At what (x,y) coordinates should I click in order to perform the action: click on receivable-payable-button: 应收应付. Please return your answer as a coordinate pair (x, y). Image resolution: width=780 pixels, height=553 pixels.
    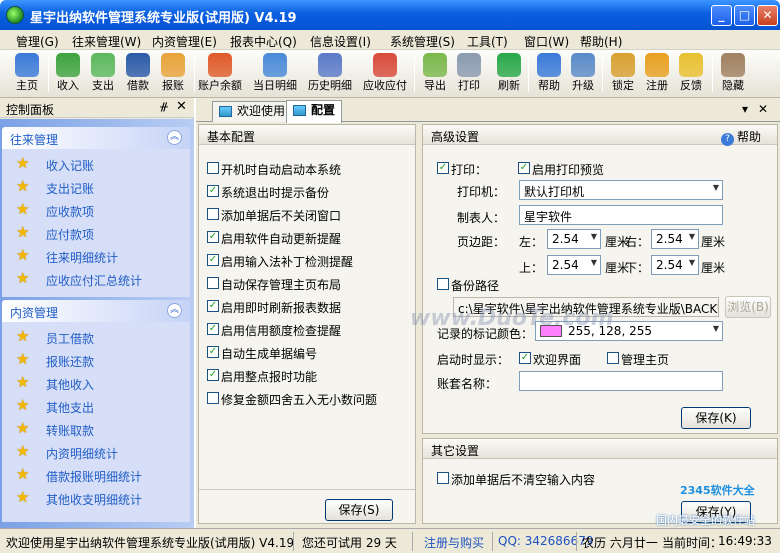
    Looking at the image, I should click on (385, 74).